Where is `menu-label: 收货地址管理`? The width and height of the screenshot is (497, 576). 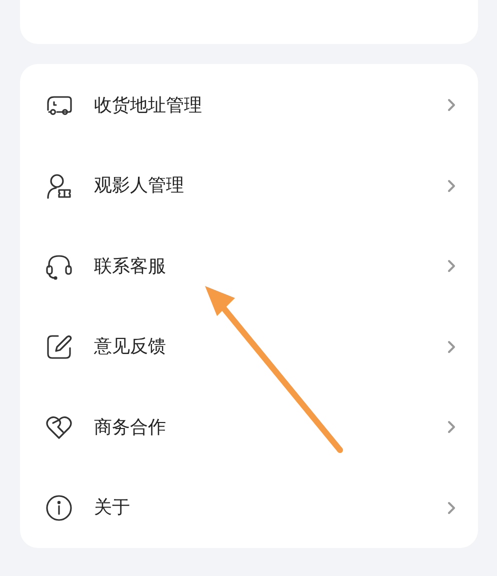
menu-label: 收货地址管理 is located at coordinates (148, 106).